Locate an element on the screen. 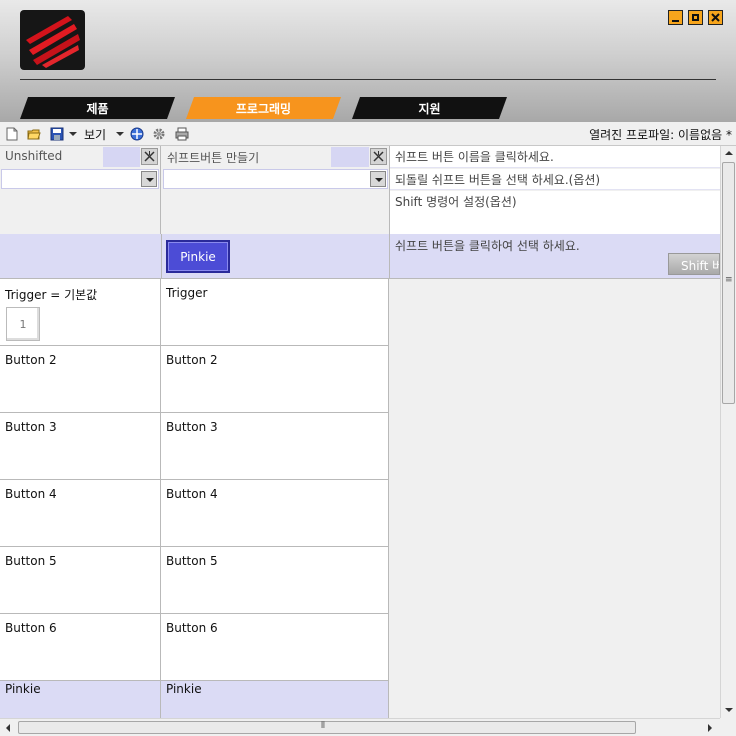  shifted-cell: Trigger is located at coordinates (275, 312).